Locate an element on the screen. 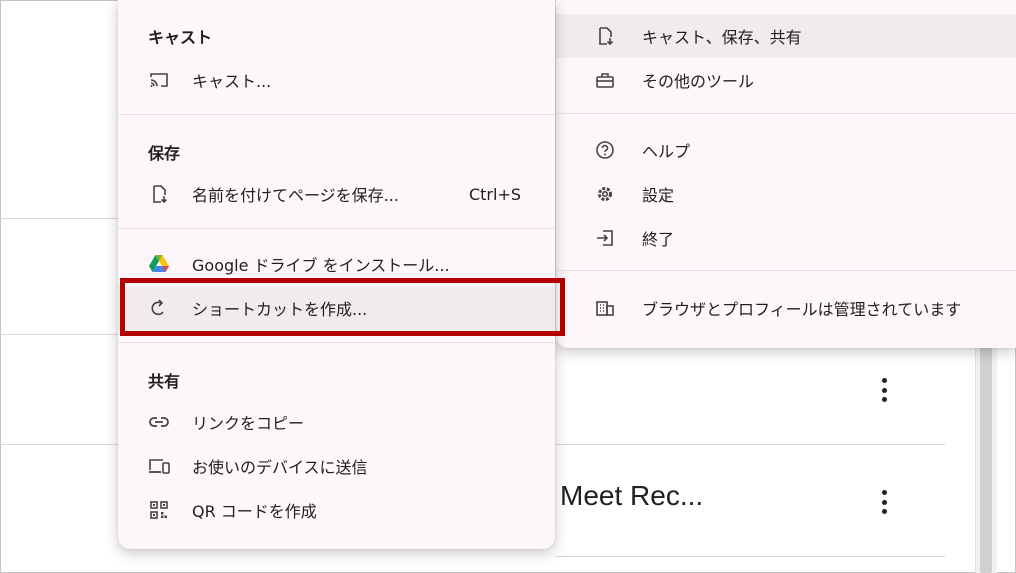 The image size is (1016, 573). help-icon is located at coordinates (605, 150).